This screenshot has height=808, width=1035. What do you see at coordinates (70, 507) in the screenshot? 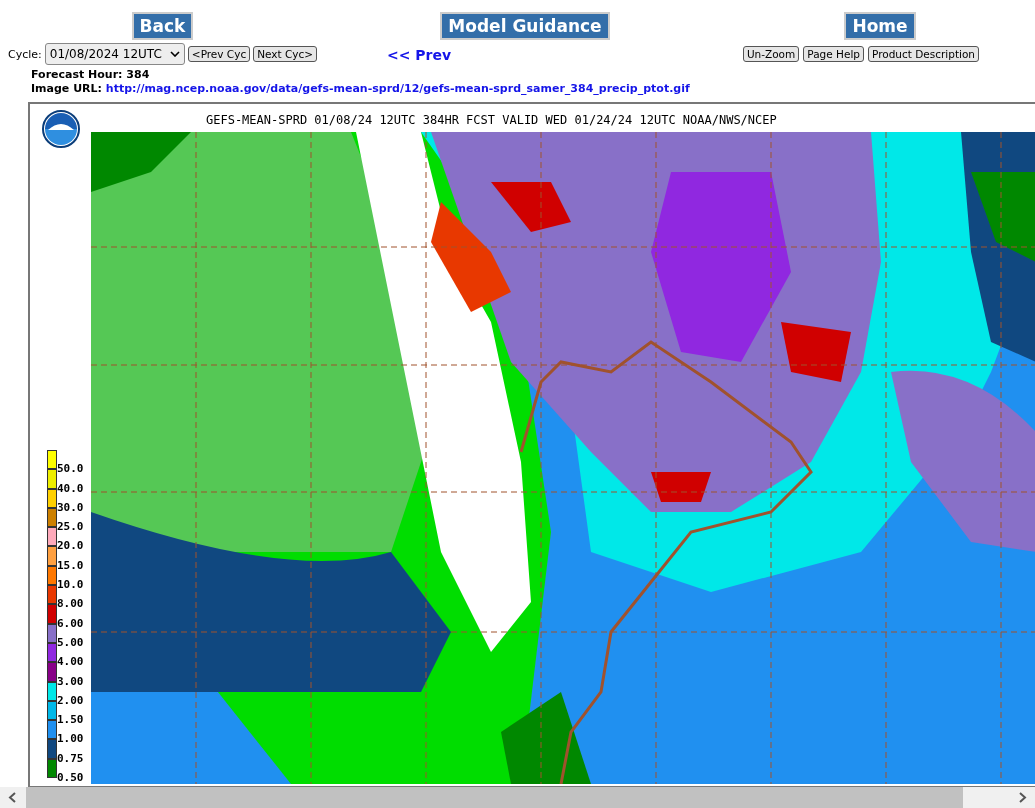
I see `legend-label: 30.0` at bounding box center [70, 507].